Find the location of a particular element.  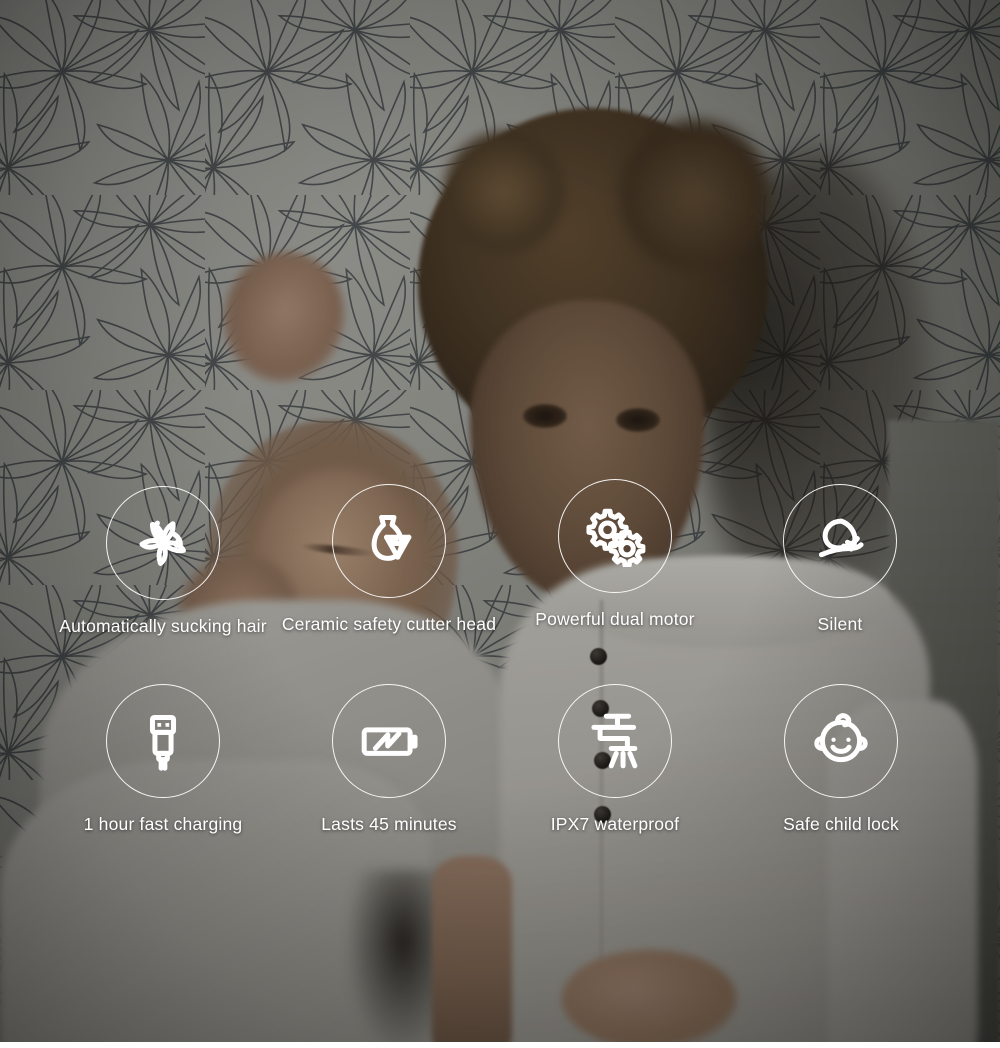

feature-label: Lasts 45 minutes is located at coordinates (389, 824).